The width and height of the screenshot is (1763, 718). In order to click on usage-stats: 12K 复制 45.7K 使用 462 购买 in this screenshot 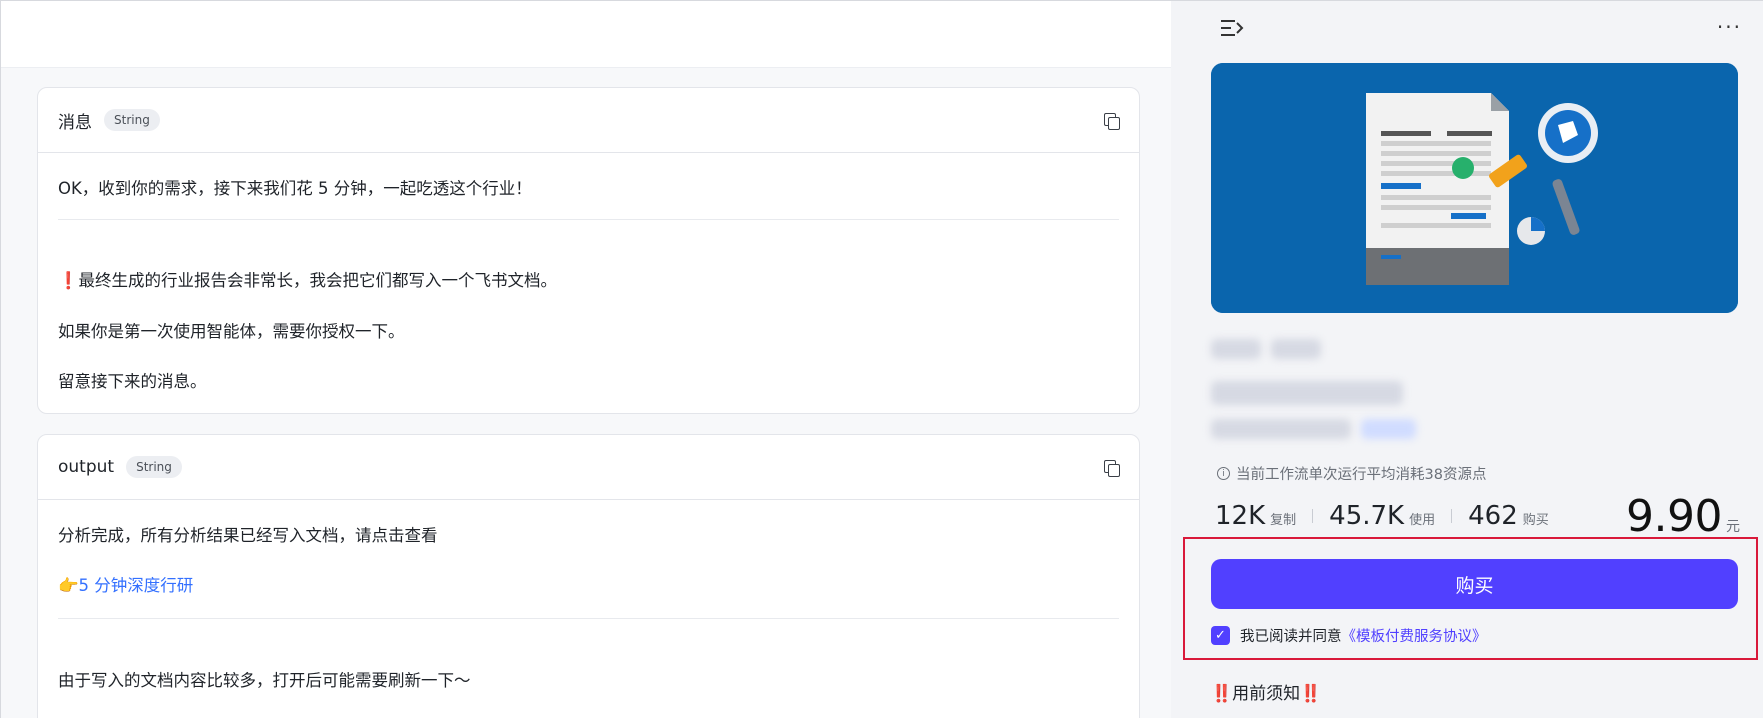, I will do `click(1382, 516)`.